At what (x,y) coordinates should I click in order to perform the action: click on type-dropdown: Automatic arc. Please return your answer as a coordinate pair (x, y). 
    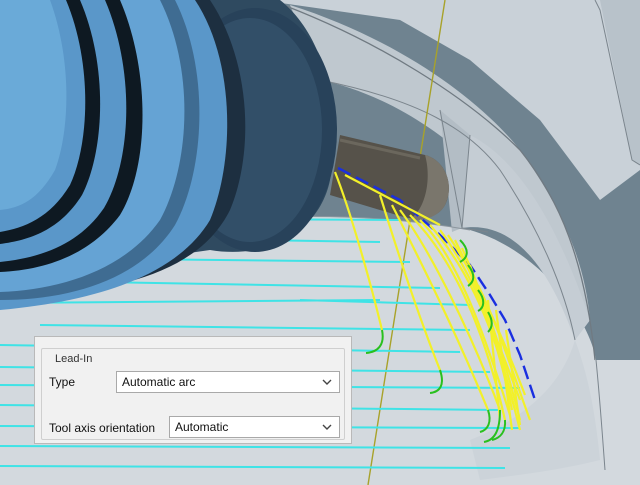
    Looking at the image, I should click on (228, 382).